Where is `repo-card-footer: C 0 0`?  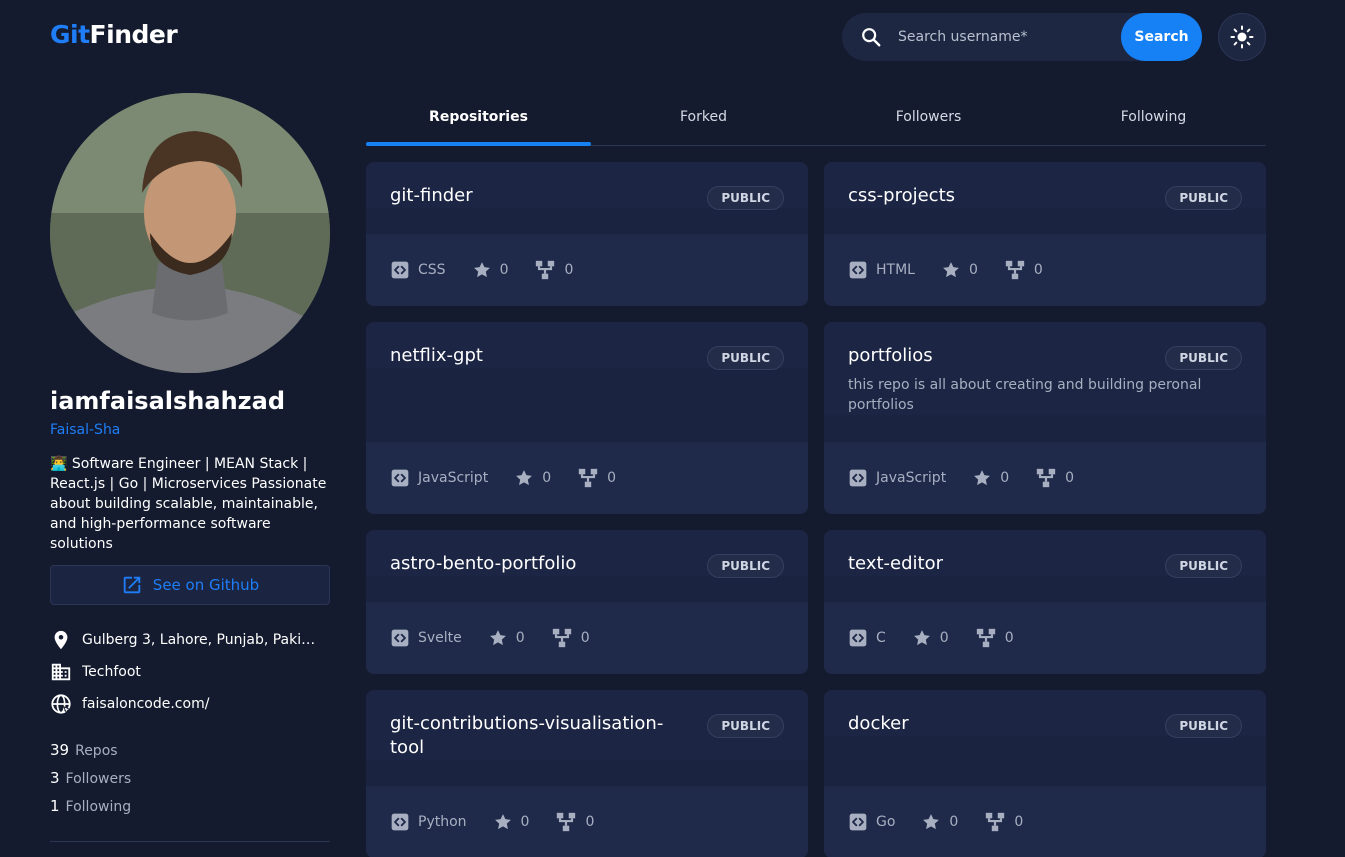 repo-card-footer: C 0 0 is located at coordinates (1045, 638).